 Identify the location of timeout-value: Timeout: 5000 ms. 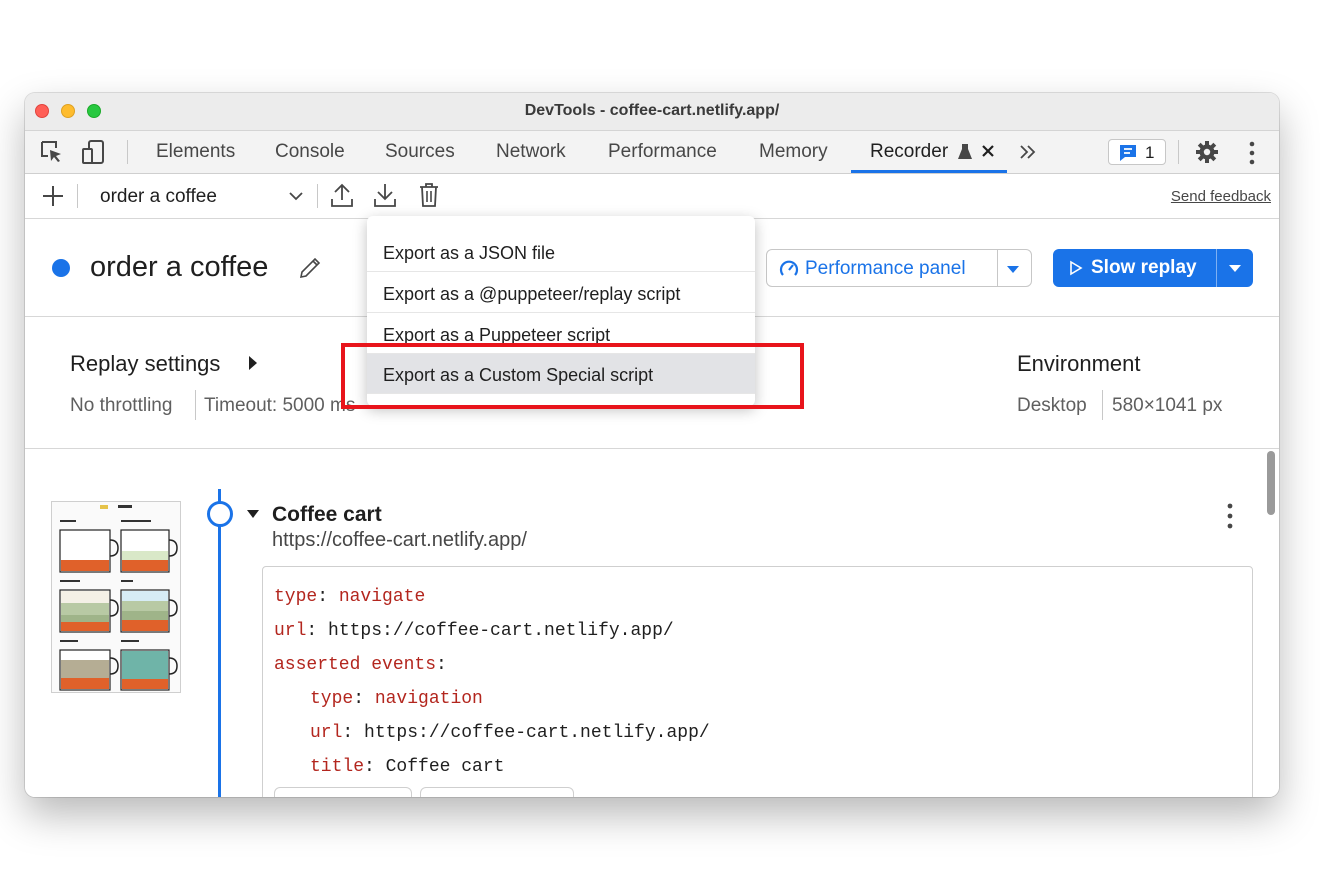
(280, 405).